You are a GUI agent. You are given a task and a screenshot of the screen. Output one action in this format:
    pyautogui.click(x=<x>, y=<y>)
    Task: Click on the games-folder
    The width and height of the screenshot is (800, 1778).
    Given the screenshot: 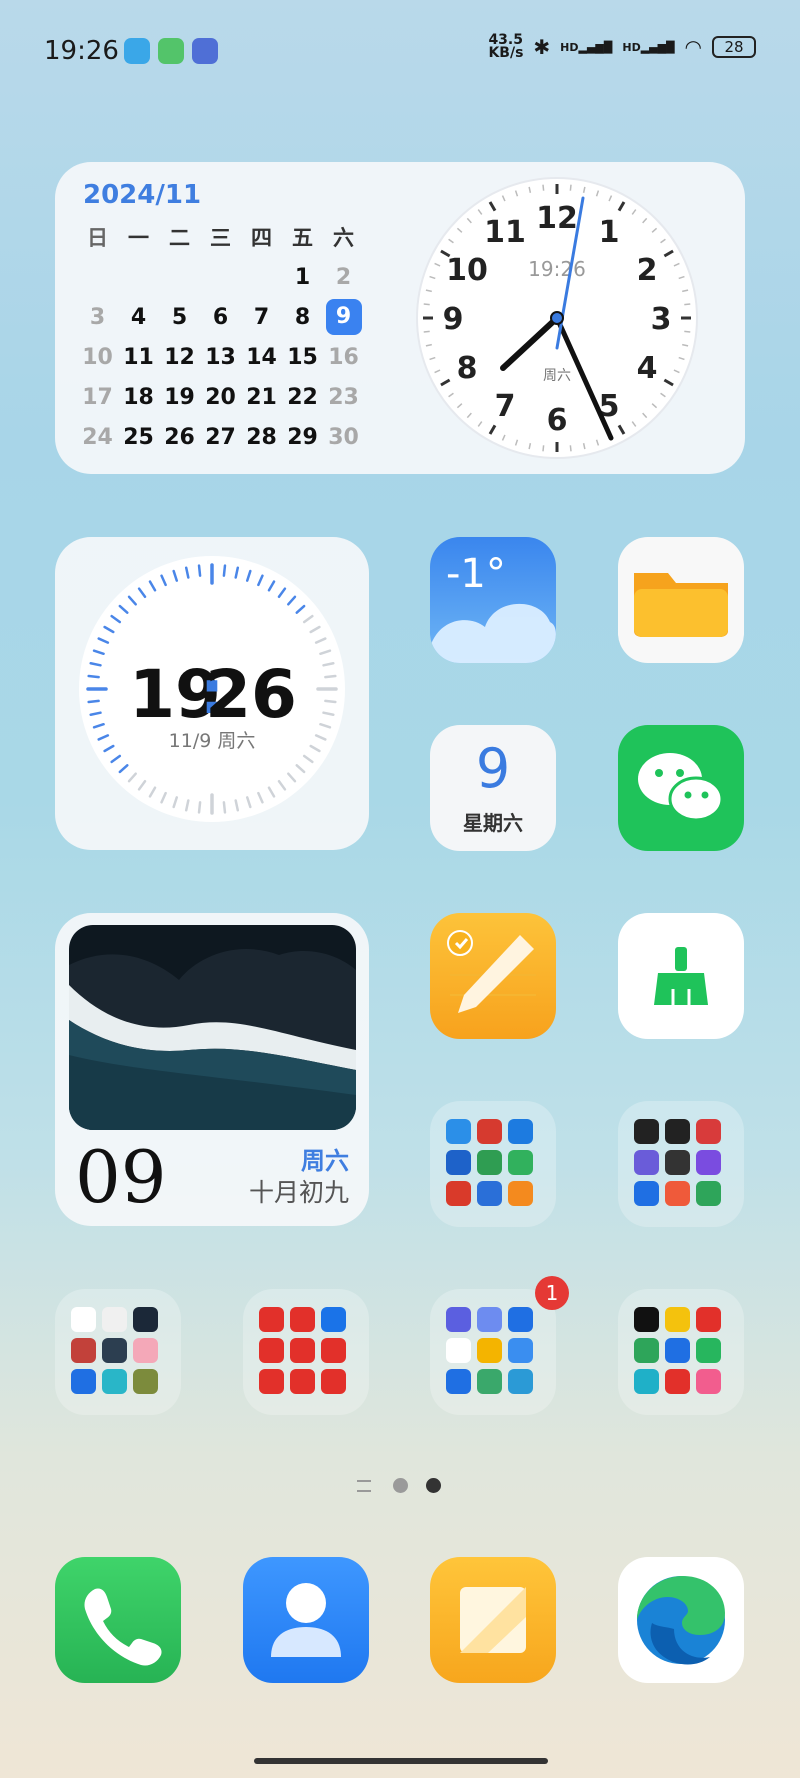 What is the action you would take?
    pyautogui.click(x=118, y=1352)
    